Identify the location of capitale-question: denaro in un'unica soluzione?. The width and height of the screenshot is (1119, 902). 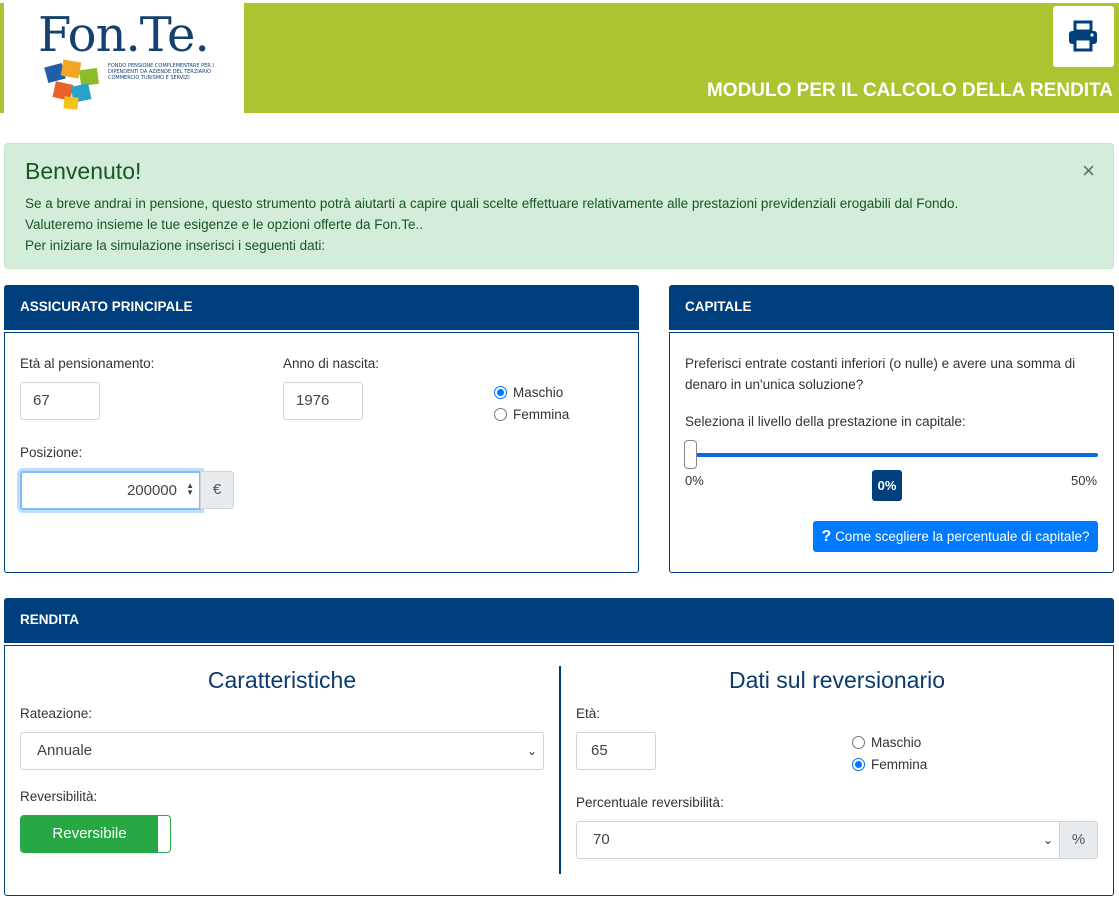
(774, 384).